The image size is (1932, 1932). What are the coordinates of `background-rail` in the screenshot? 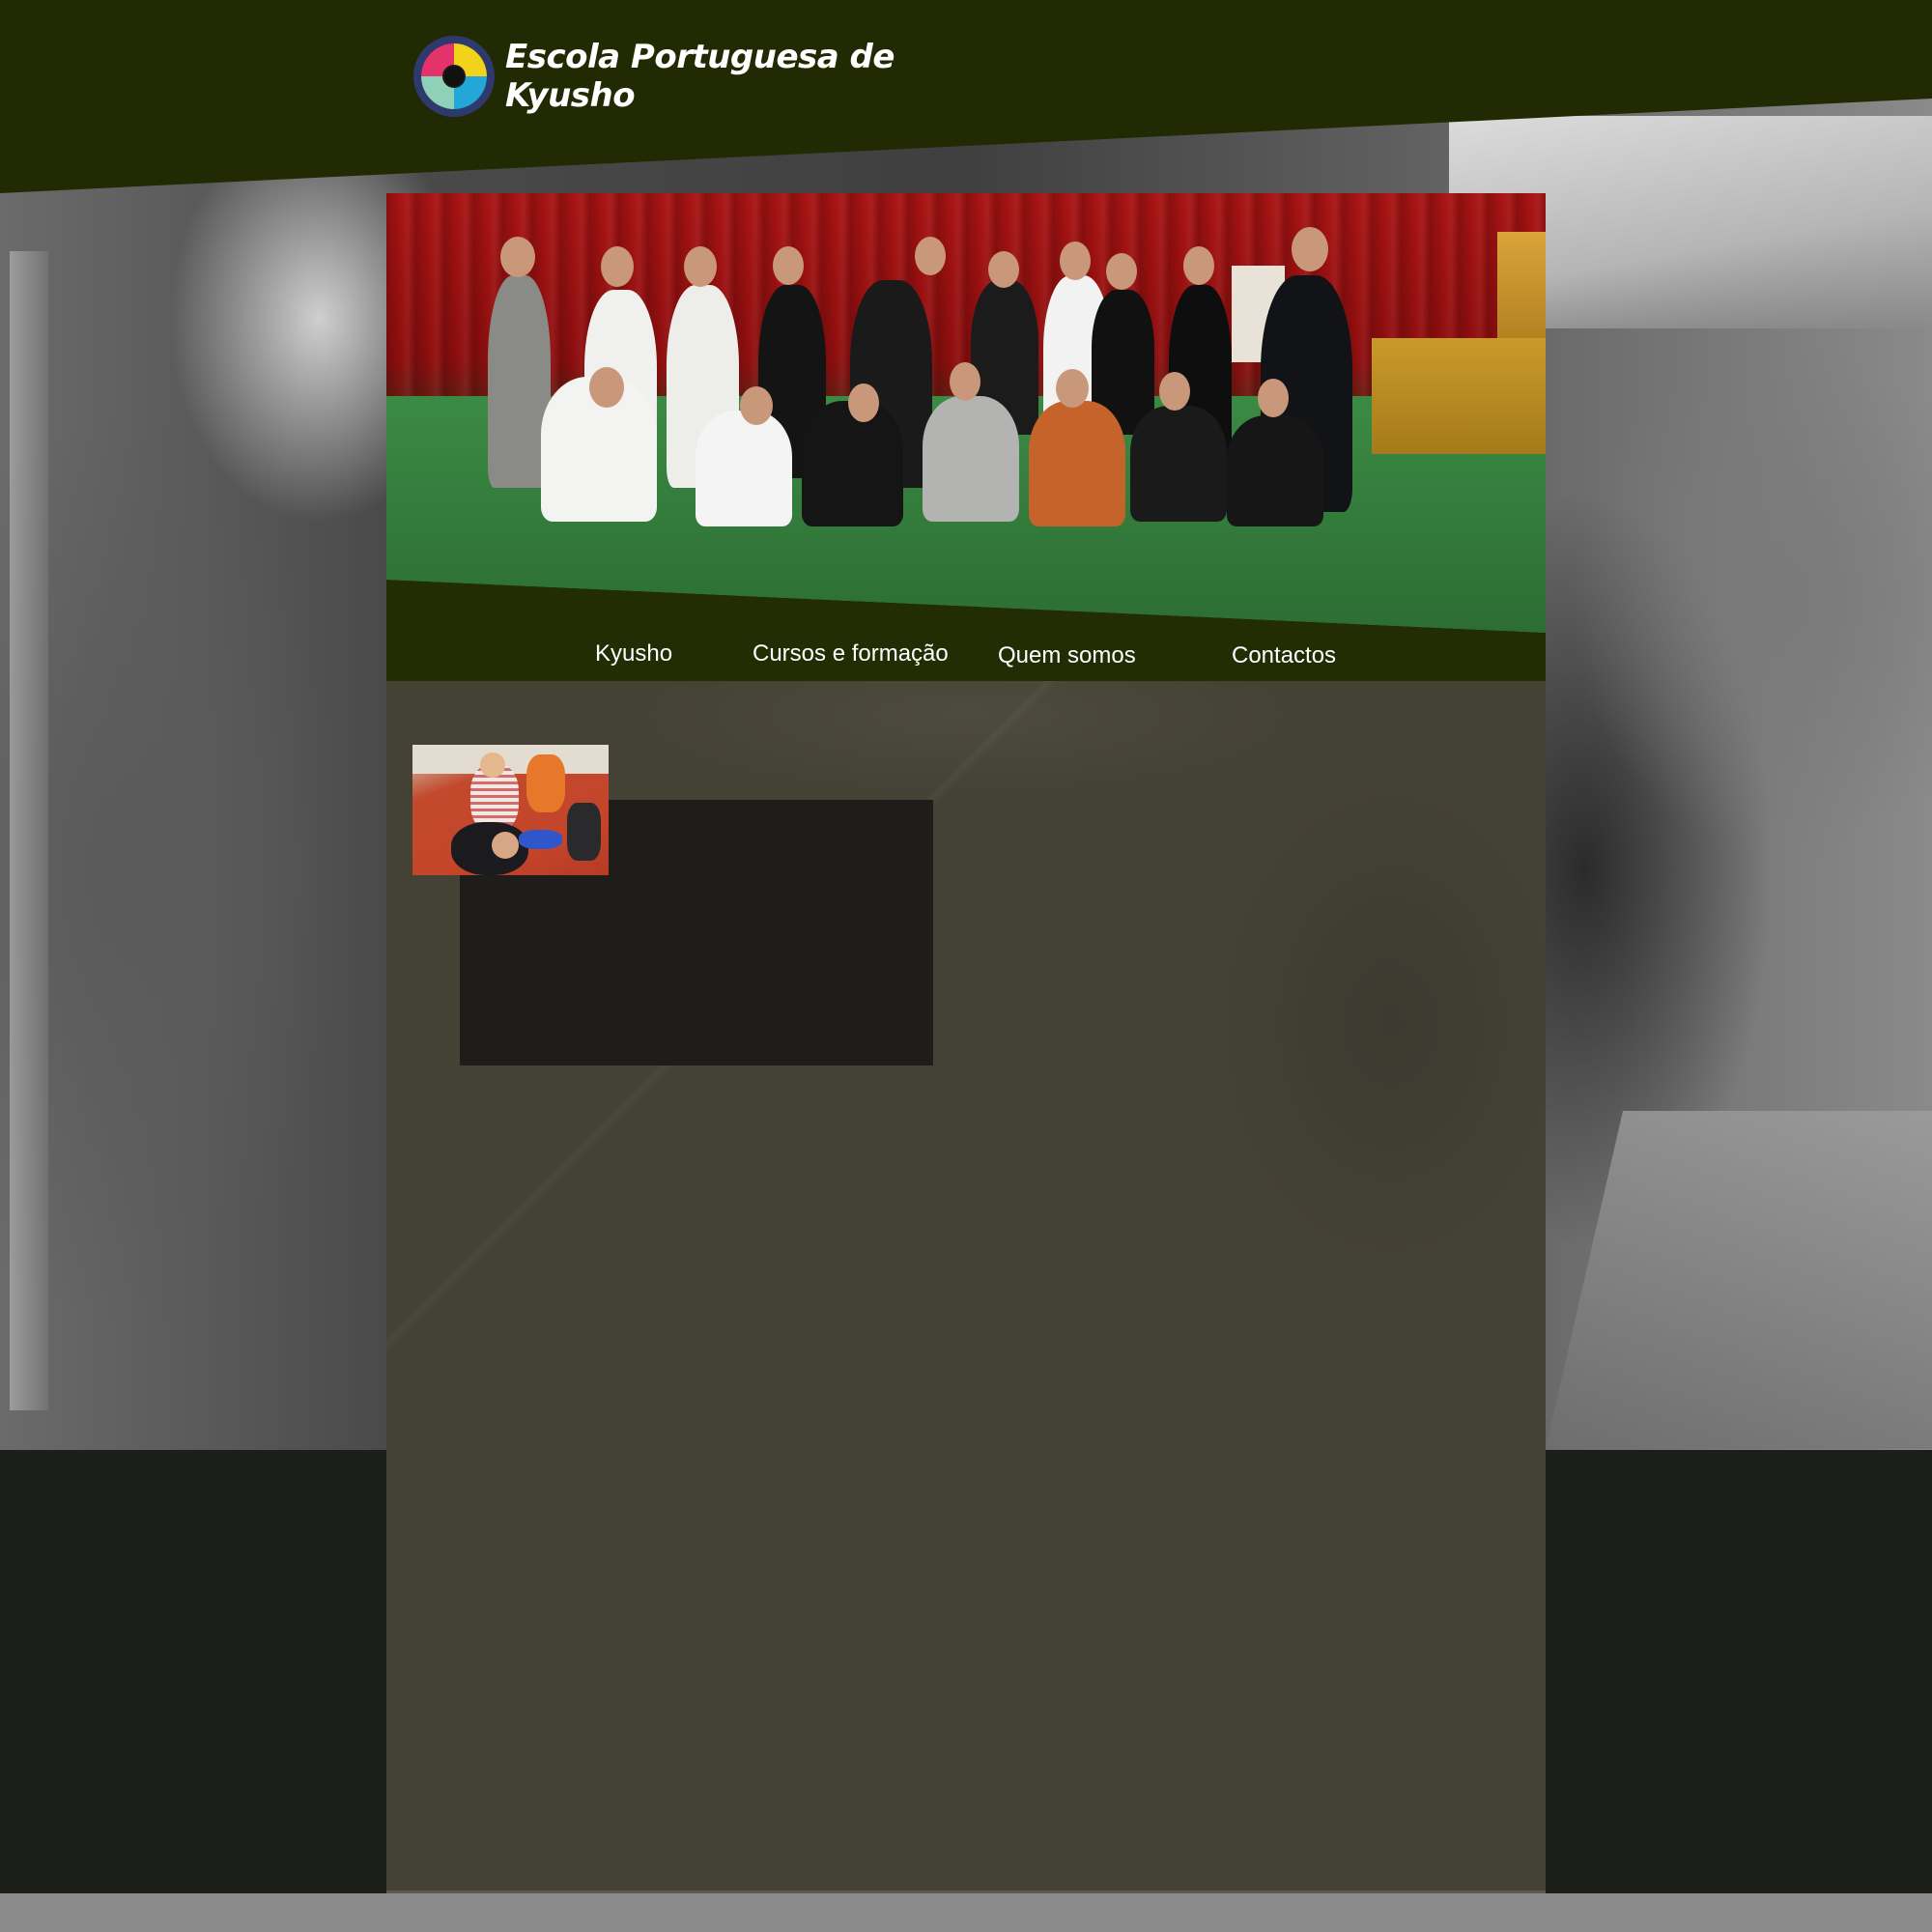 It's located at (29, 830).